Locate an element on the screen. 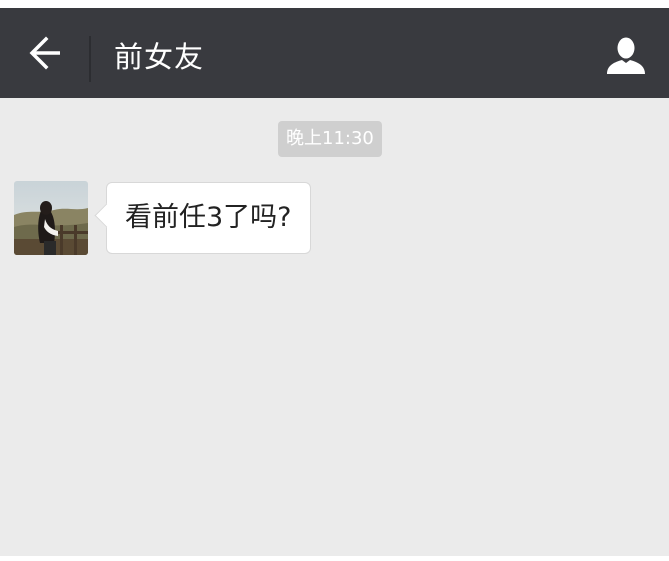  message-text: 看前任3了吗? is located at coordinates (208, 217).